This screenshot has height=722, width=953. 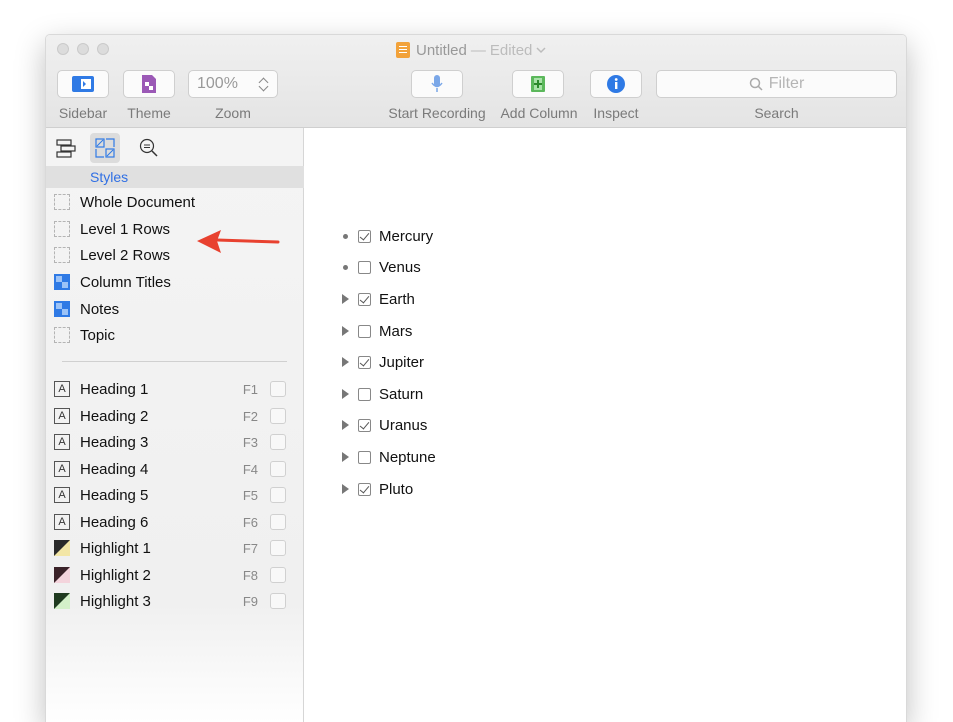 I want to click on start-recording-button, so click(x=437, y=84).